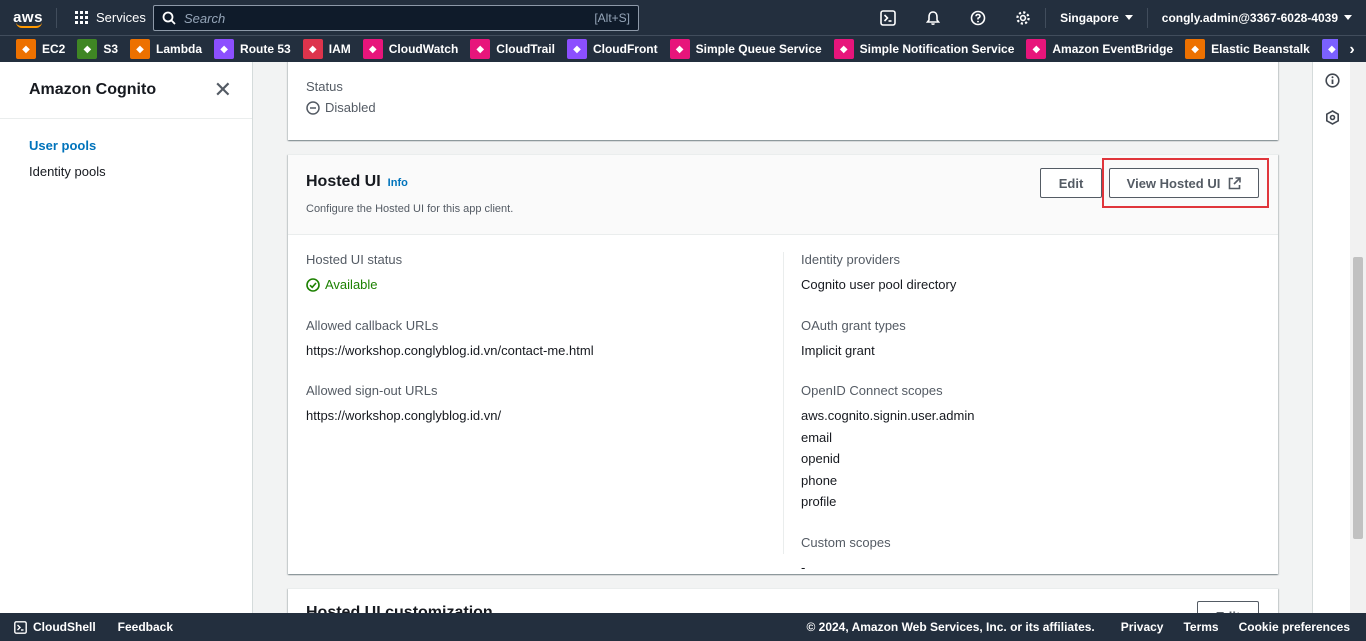 Image resolution: width=1366 pixels, height=641 pixels. I want to click on search-box: [Alt+S], so click(396, 18).